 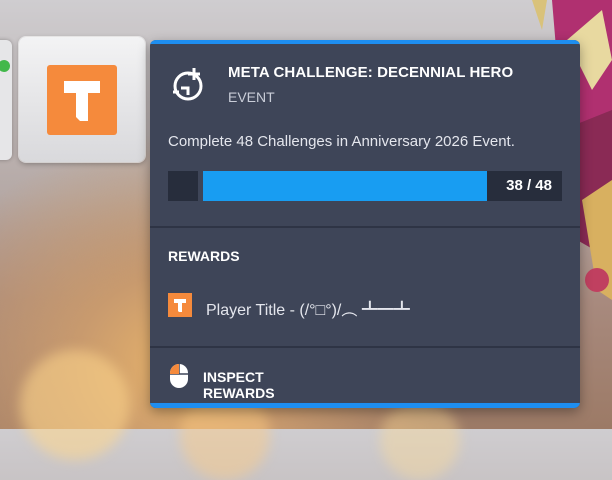 What do you see at coordinates (365, 405) in the screenshot?
I see `accent-bar-bottom` at bounding box center [365, 405].